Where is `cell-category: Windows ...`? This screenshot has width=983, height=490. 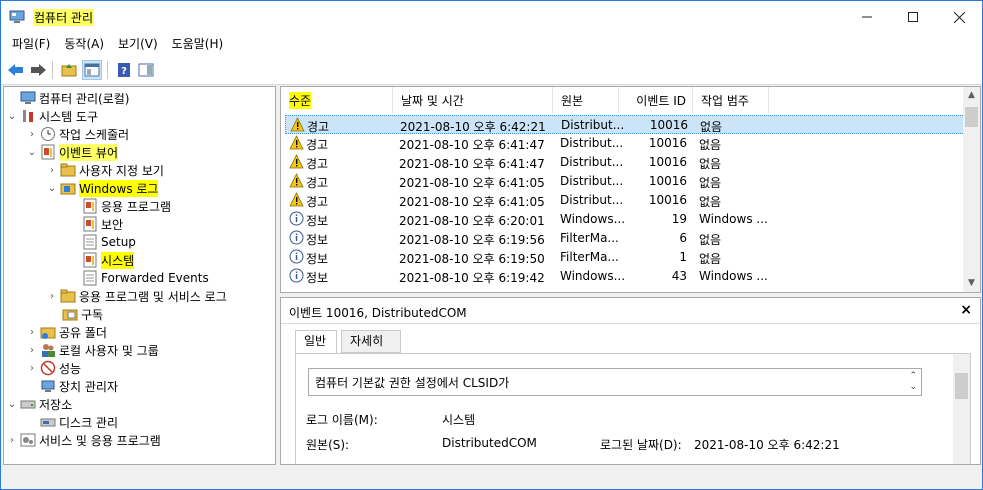
cell-category: Windows ... is located at coordinates (733, 276).